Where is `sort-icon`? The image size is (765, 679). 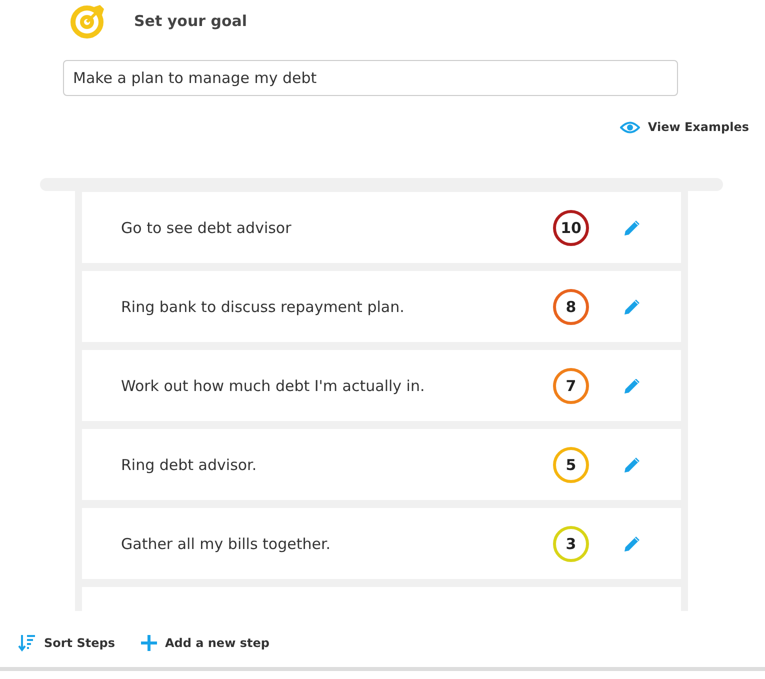 sort-icon is located at coordinates (27, 643).